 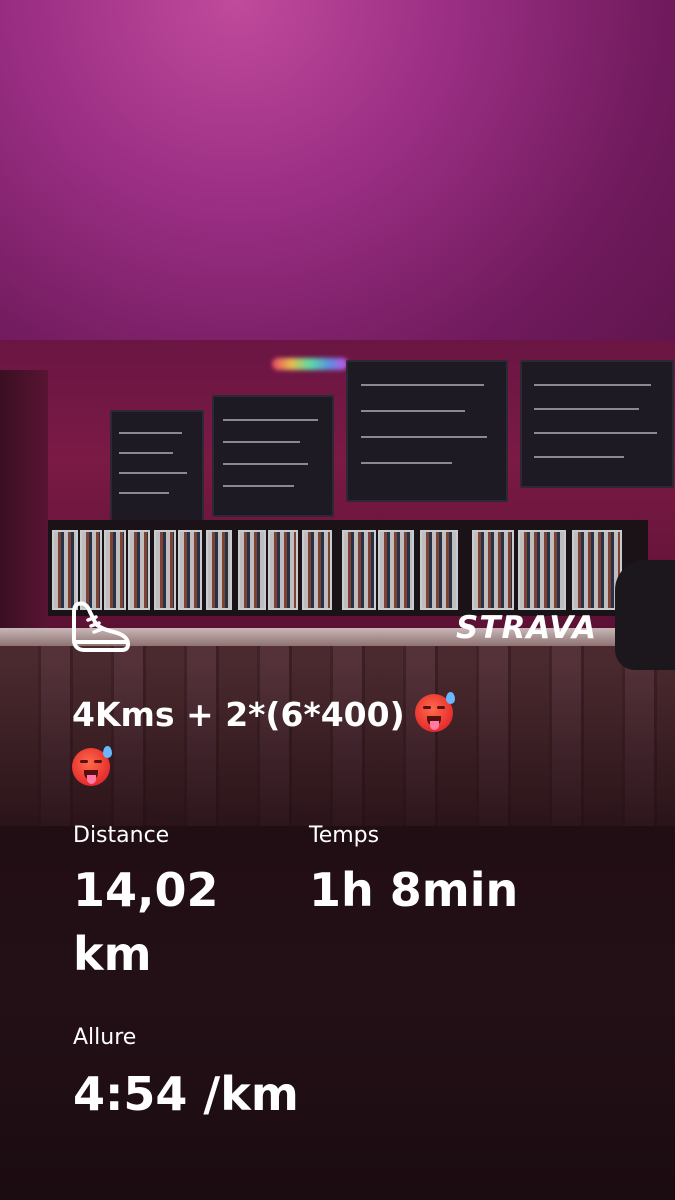 What do you see at coordinates (414, 890) in the screenshot?
I see `time-value: 1h 8min` at bounding box center [414, 890].